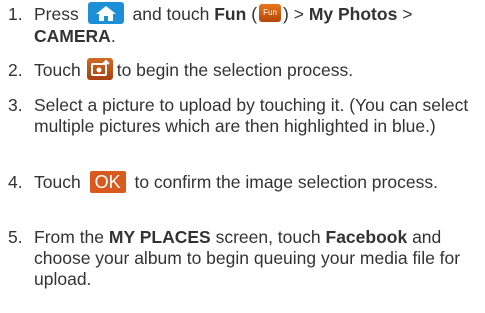 Image resolution: width=485 pixels, height=313 pixels. Describe the element at coordinates (99, 69) in the screenshot. I see `upload-icon` at that location.